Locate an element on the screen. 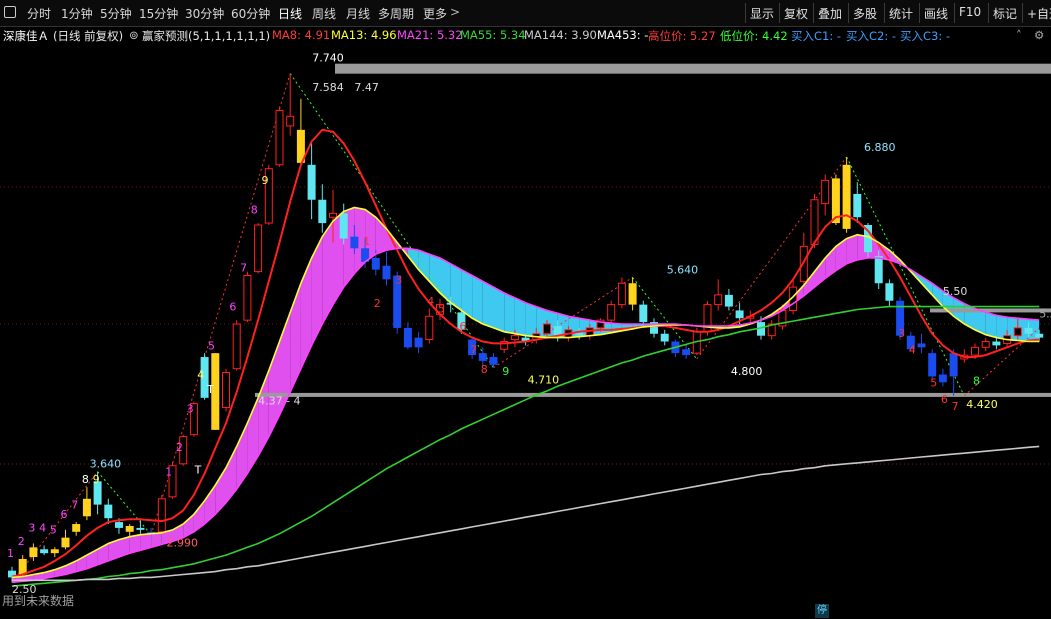  tab-timeshare: 分时 is located at coordinates (39, 13).